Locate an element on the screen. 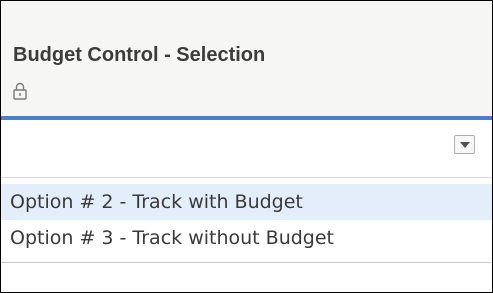 This screenshot has width=493, height=293. field-label: Budget Control - Selection is located at coordinates (139, 55).